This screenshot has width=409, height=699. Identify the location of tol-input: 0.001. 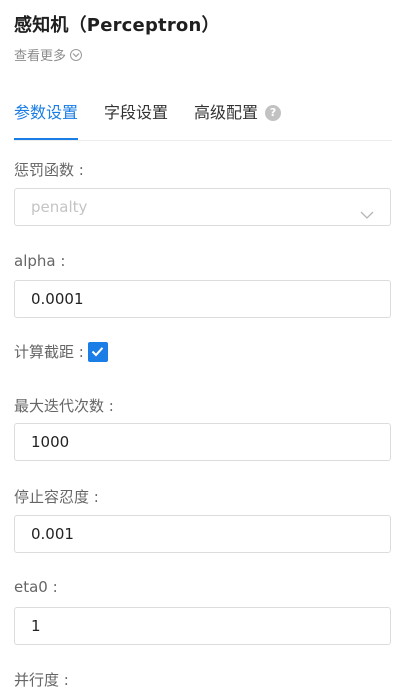
(202, 534).